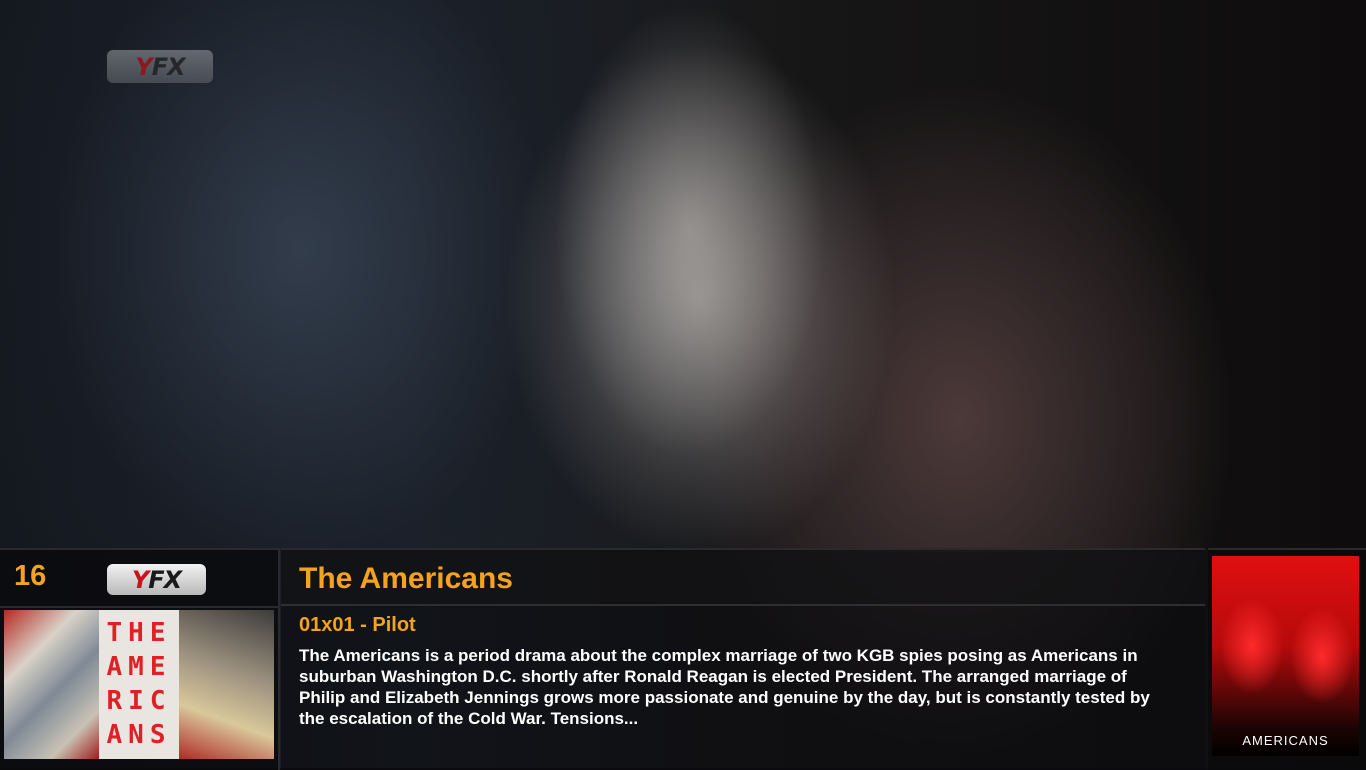 This screenshot has height=770, width=1366. What do you see at coordinates (226, 684) in the screenshot?
I see `banner-face-right` at bounding box center [226, 684].